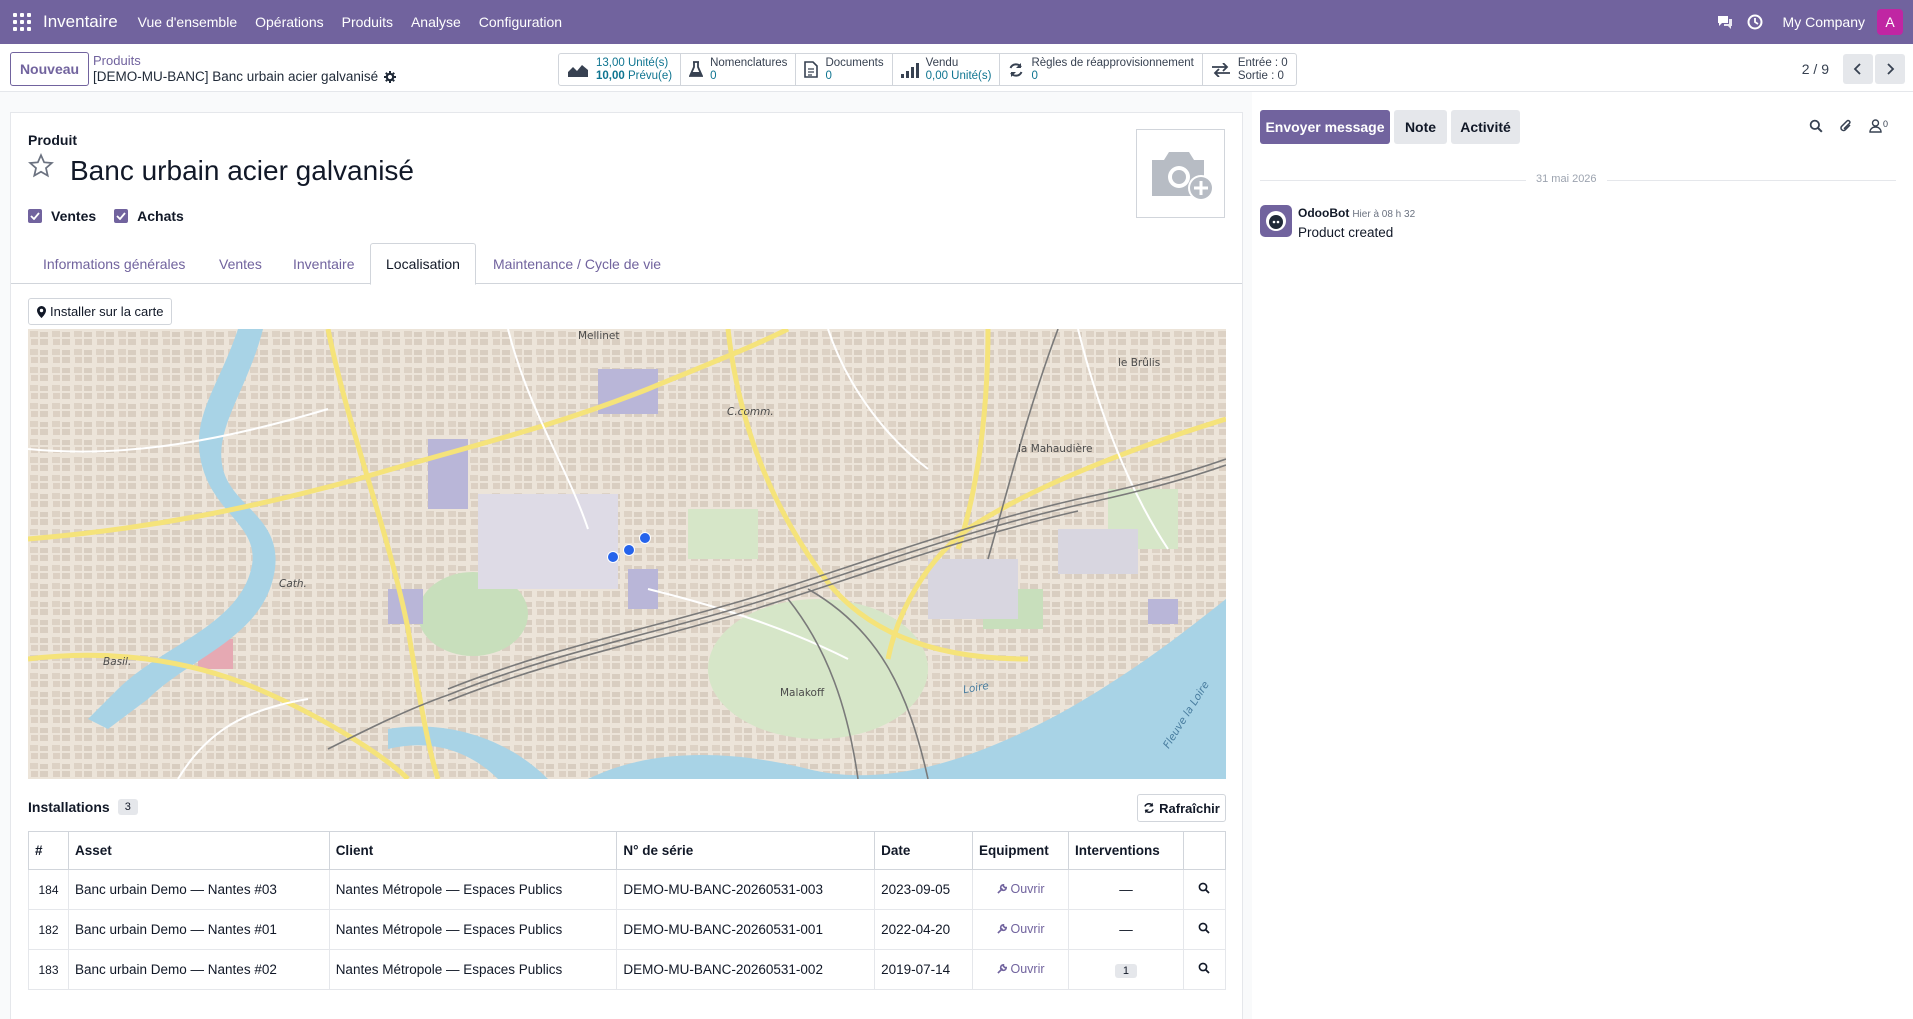 This screenshot has width=1913, height=1019. What do you see at coordinates (149, 216) in the screenshot?
I see `purchase-ok-checkbox: Achats` at bounding box center [149, 216].